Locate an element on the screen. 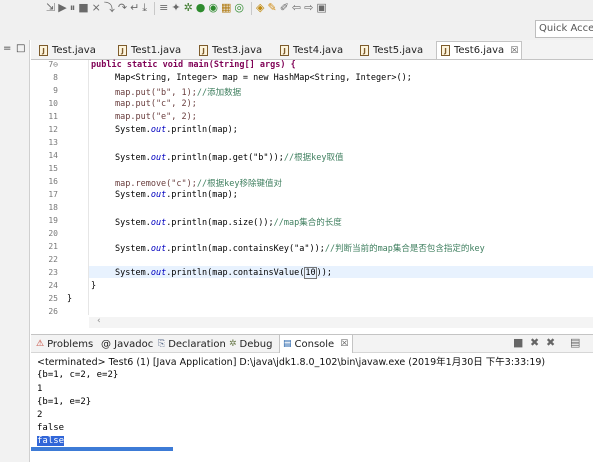  step-into-icon: ⤵ is located at coordinates (109, 8).